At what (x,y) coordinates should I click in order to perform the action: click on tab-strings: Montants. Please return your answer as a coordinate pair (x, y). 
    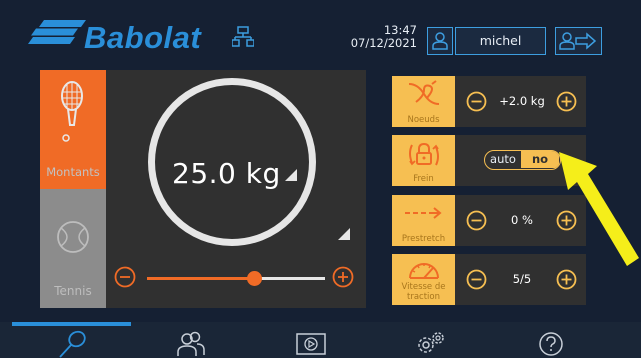
    Looking at the image, I should click on (73, 129).